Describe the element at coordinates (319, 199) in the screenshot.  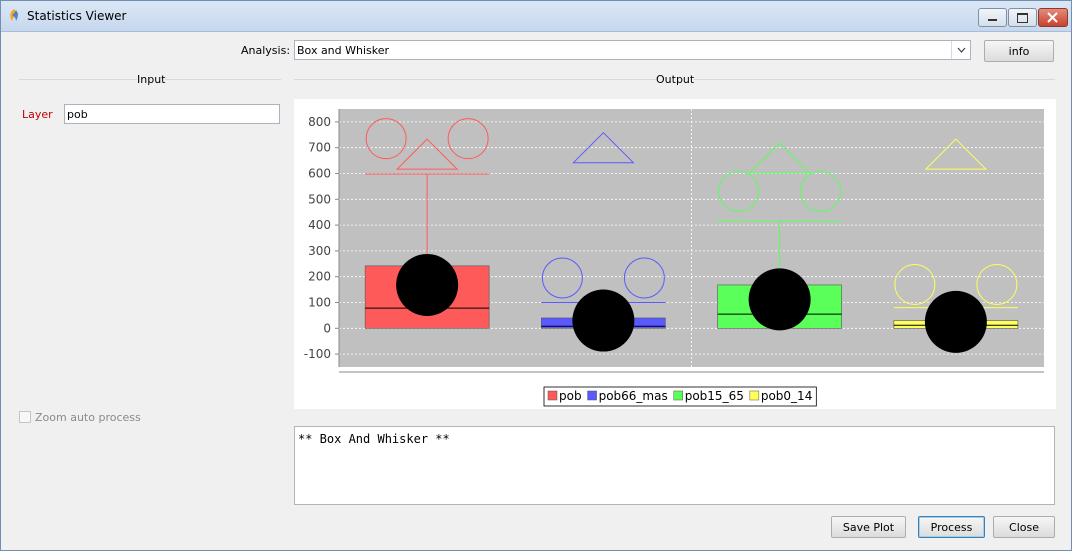
I see `y-tick-label: 500` at that location.